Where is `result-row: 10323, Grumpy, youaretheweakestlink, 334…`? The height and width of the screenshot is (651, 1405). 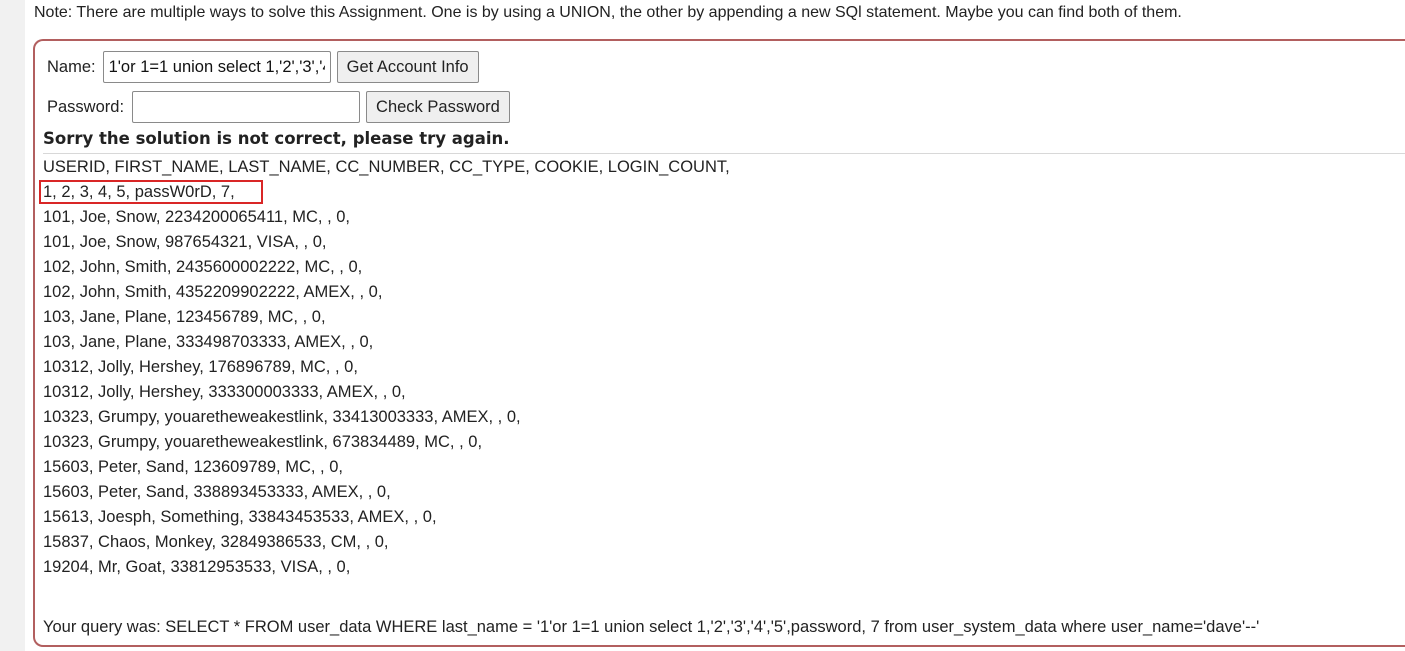 result-row: 10323, Grumpy, youaretheweakestlink, 334… is located at coordinates (282, 417).